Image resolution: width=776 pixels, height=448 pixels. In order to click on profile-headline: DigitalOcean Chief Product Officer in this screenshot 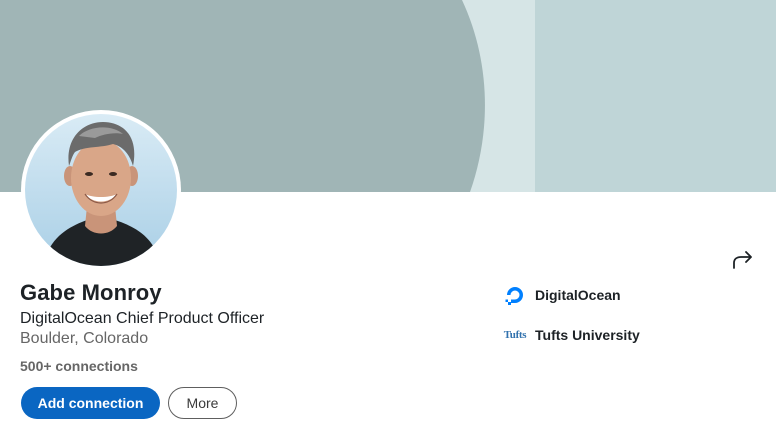, I will do `click(142, 318)`.